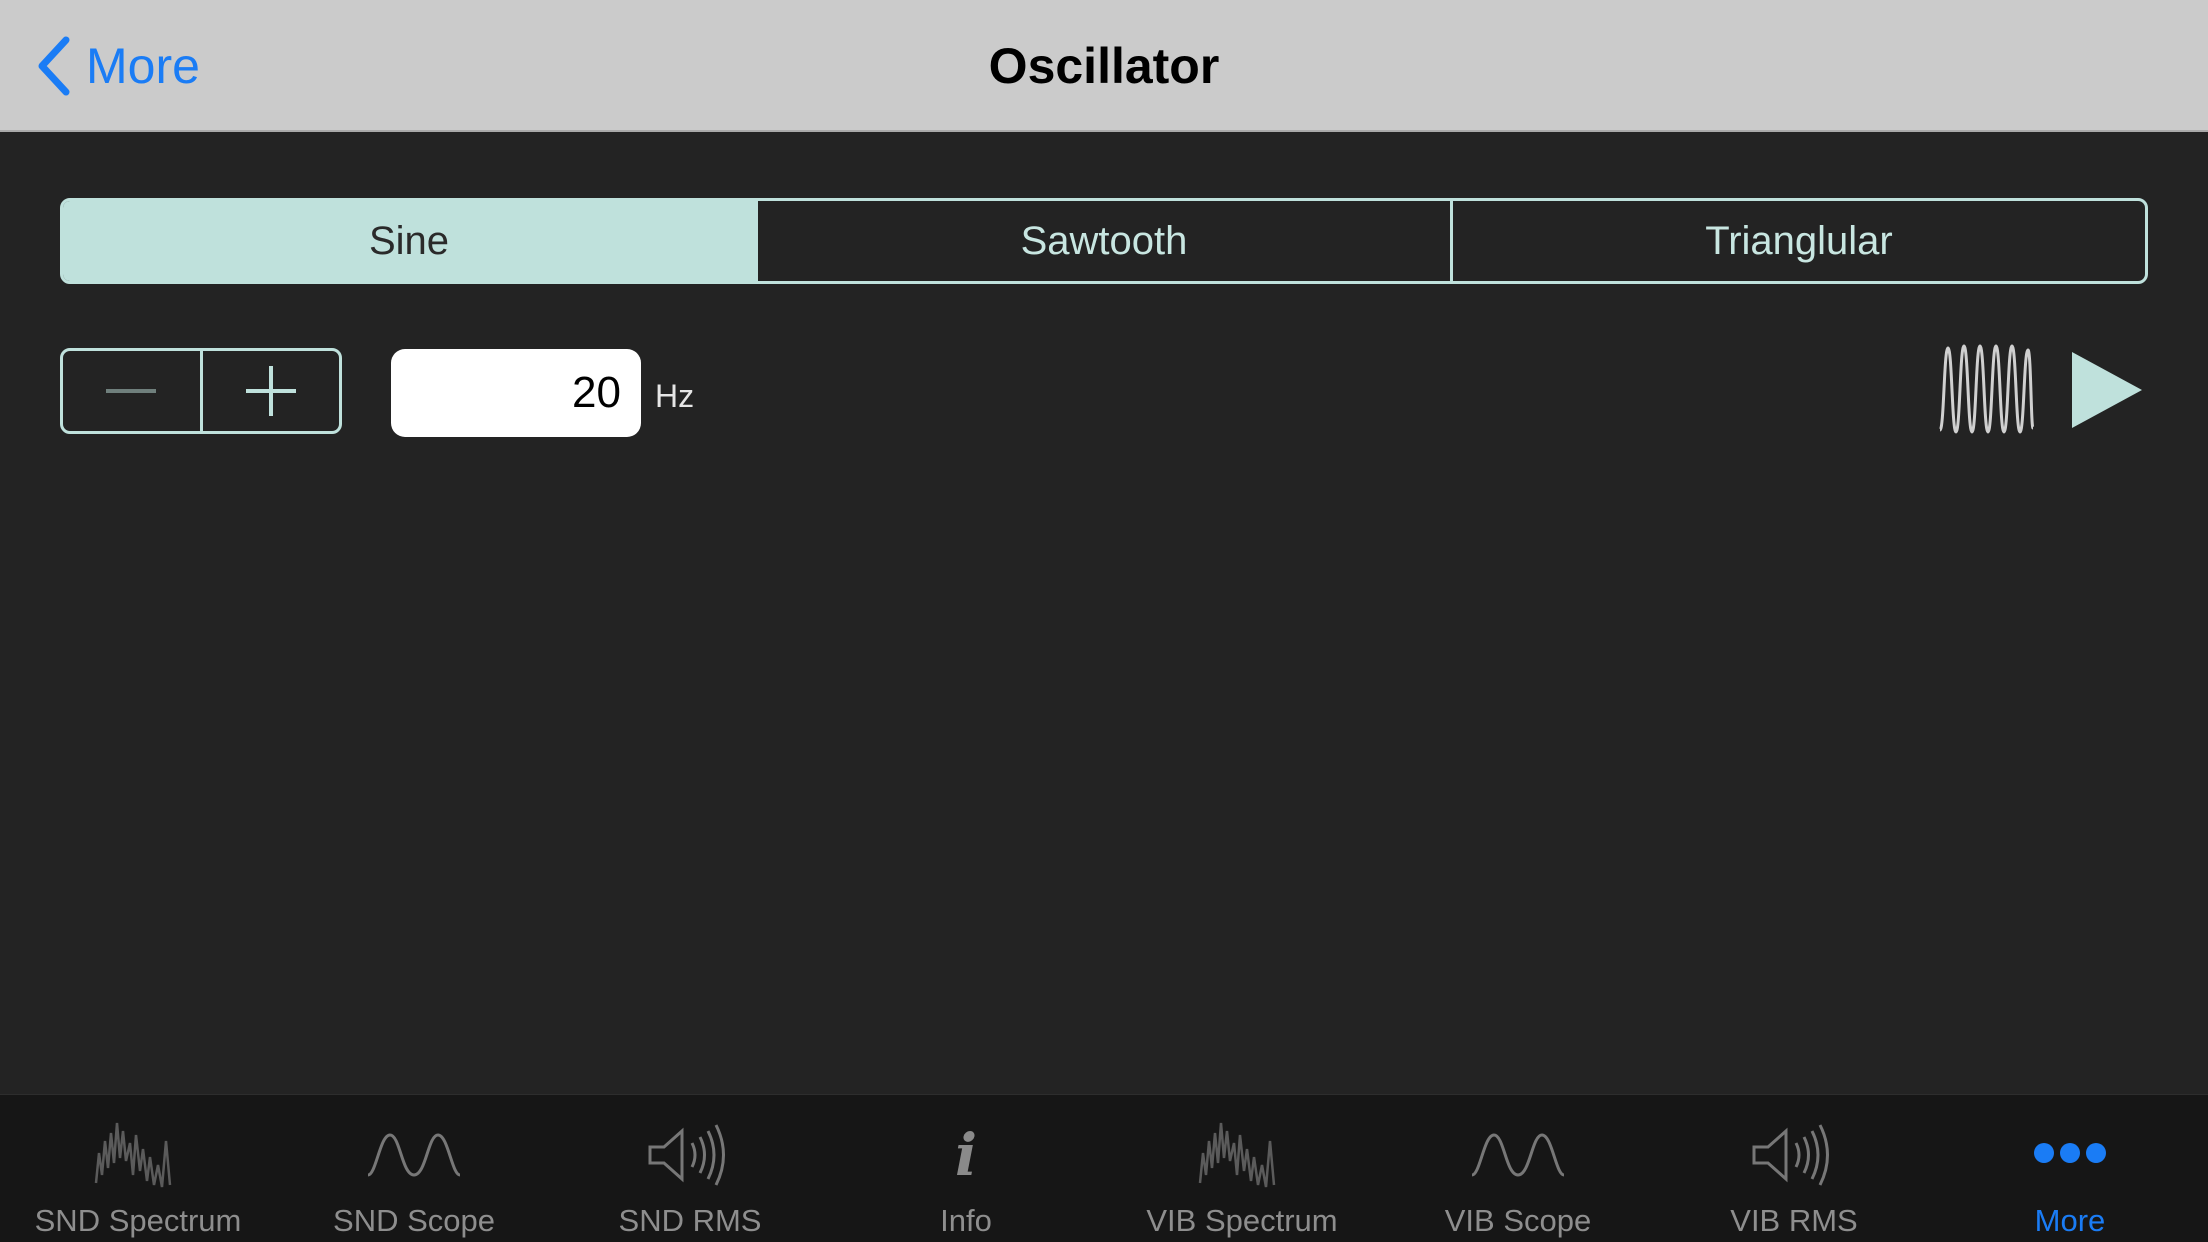 This screenshot has height=1242, width=2208. What do you see at coordinates (1242, 1220) in the screenshot?
I see `tab-label: VIB Spectrum` at bounding box center [1242, 1220].